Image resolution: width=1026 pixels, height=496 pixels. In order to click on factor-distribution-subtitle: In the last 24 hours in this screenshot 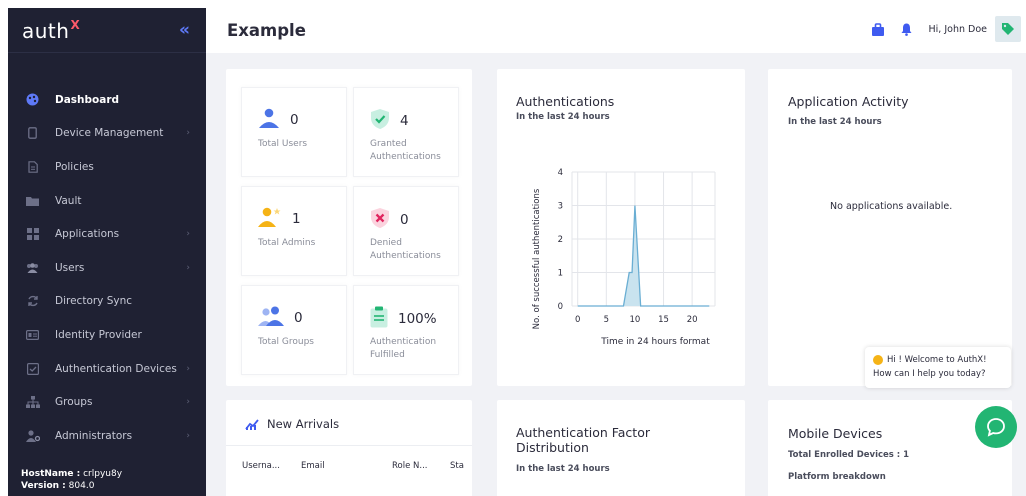, I will do `click(563, 469)`.